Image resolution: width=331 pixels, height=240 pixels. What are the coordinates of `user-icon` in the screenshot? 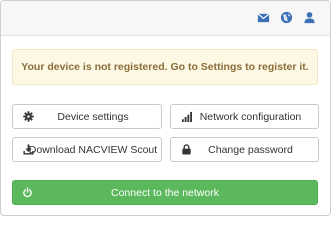 It's located at (309, 17).